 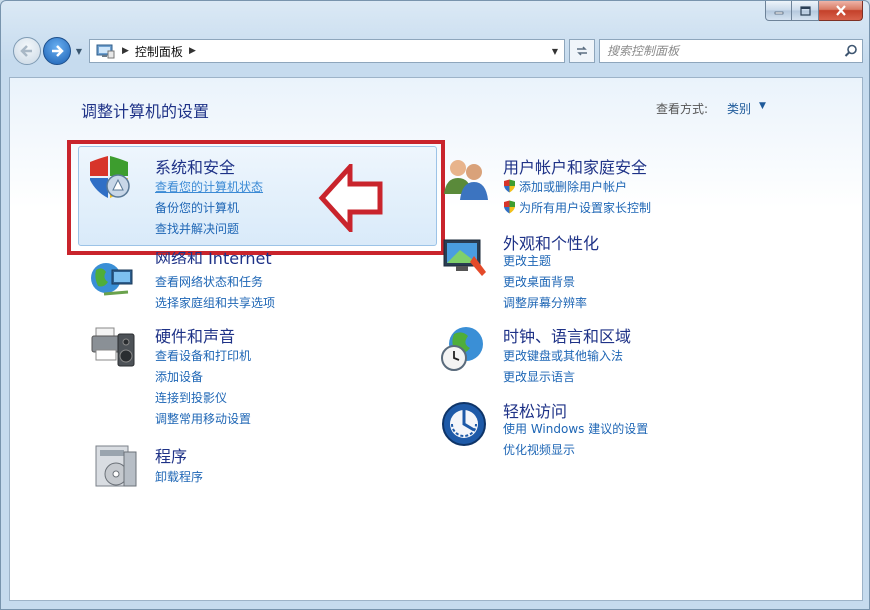 What do you see at coordinates (191, 397) in the screenshot?
I see `link-connect-projector: 连接到投影仪` at bounding box center [191, 397].